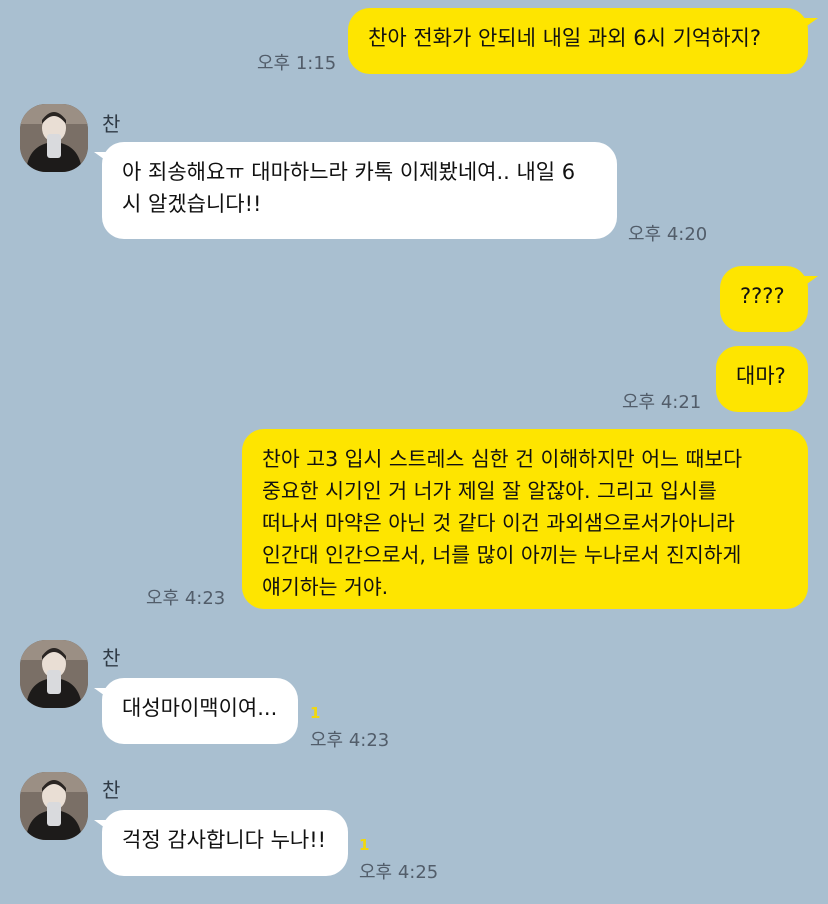  What do you see at coordinates (359, 190) in the screenshot?
I see `their-message-bubble: 아 죄송해요ㅠ 대마하느라 카톡 이제봤네여.. 내일 6 시 알겠습니다!!` at bounding box center [359, 190].